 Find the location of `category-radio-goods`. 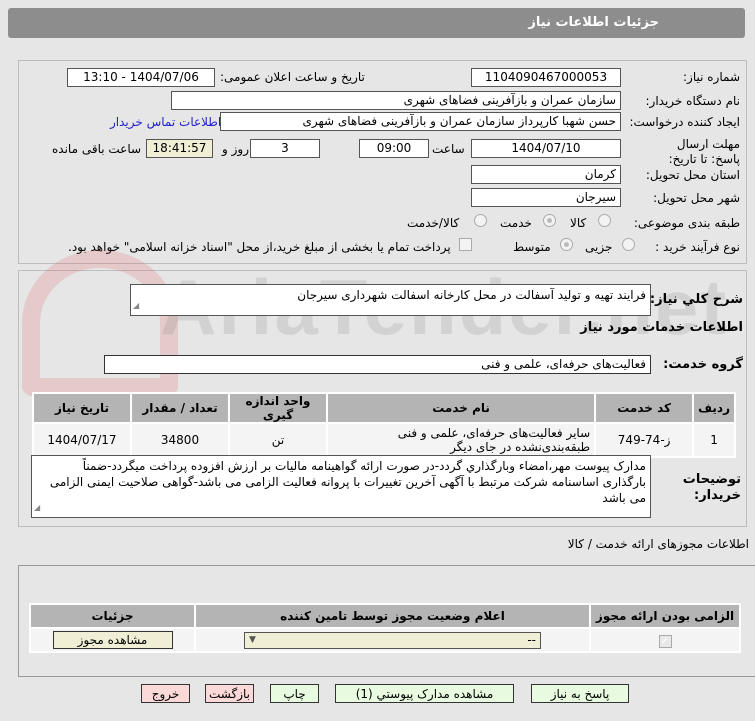

category-radio-goods is located at coordinates (604, 220).